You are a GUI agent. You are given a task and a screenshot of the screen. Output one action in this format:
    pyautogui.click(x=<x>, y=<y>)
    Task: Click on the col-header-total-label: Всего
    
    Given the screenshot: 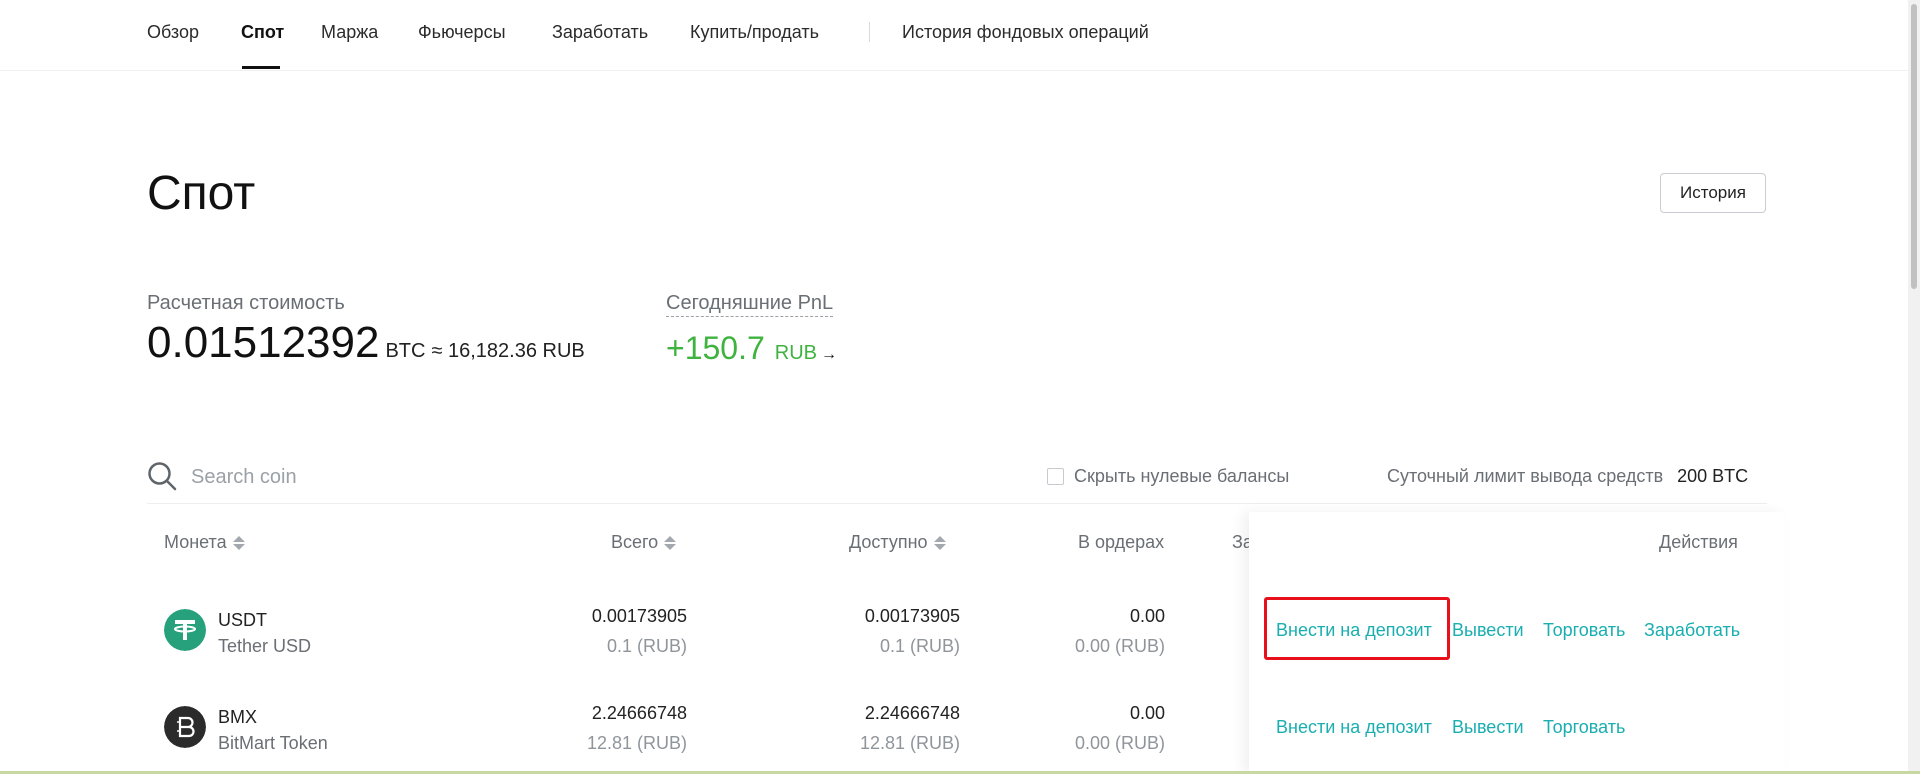 What is the action you would take?
    pyautogui.click(x=635, y=542)
    